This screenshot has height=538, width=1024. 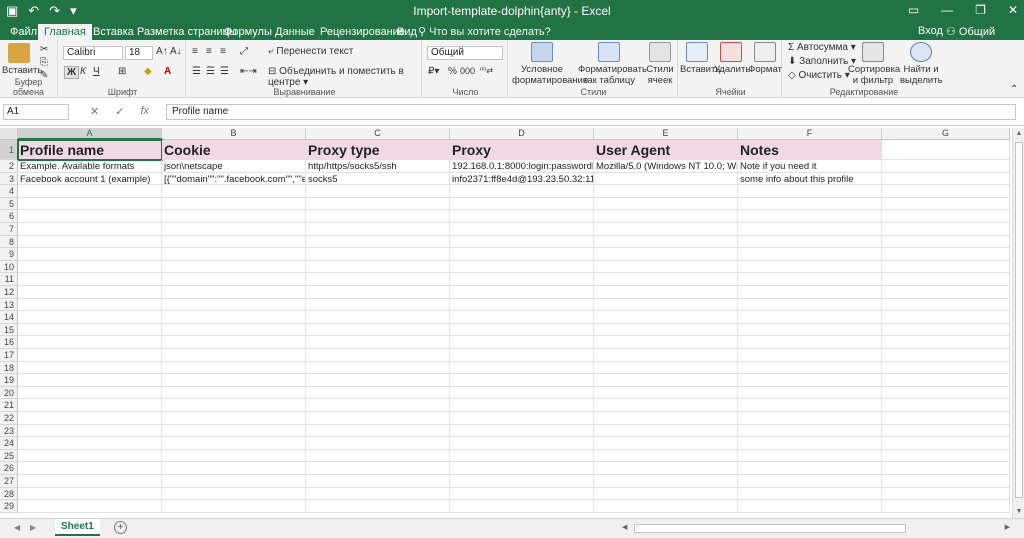 I want to click on align-bottom-icon: ≡, so click(x=223, y=51).